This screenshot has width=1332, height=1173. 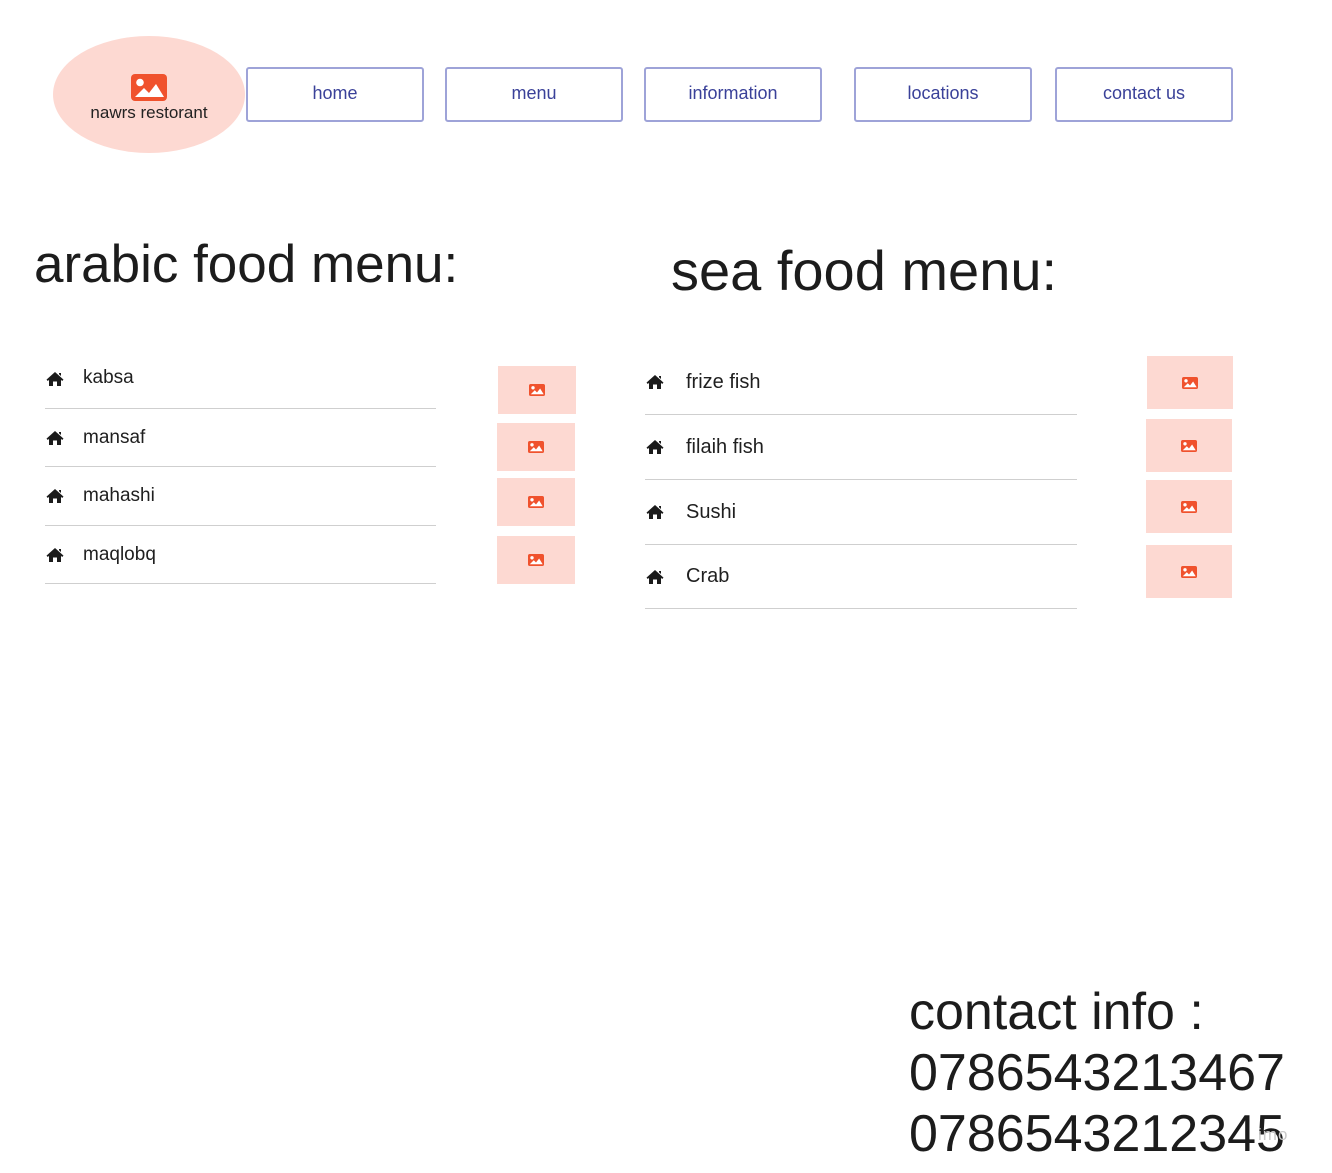 What do you see at coordinates (708, 576) in the screenshot?
I see `item-label: Crab` at bounding box center [708, 576].